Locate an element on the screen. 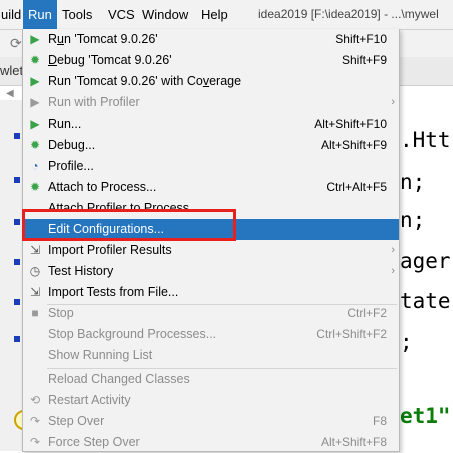 The height and width of the screenshot is (453, 453). menu-item-reload-changed-classes: Reload Changed Classes is located at coordinates (211, 379).